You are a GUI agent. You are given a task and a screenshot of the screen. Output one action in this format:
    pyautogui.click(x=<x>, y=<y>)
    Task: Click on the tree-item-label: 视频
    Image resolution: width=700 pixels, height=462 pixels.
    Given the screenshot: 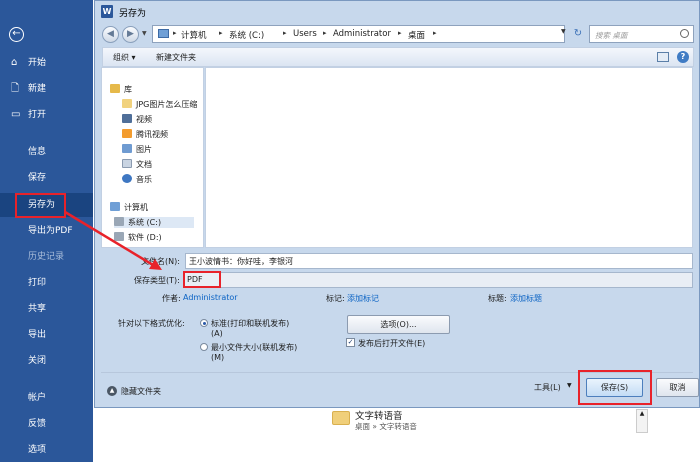 What is the action you would take?
    pyautogui.click(x=144, y=119)
    